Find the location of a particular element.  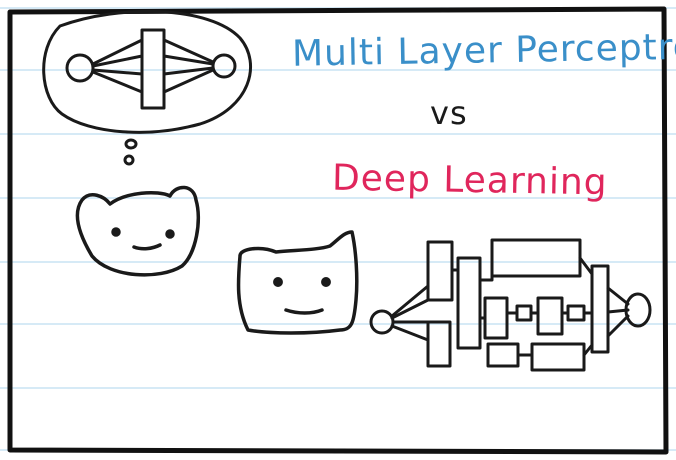

title-vs: vs is located at coordinates (449, 113).